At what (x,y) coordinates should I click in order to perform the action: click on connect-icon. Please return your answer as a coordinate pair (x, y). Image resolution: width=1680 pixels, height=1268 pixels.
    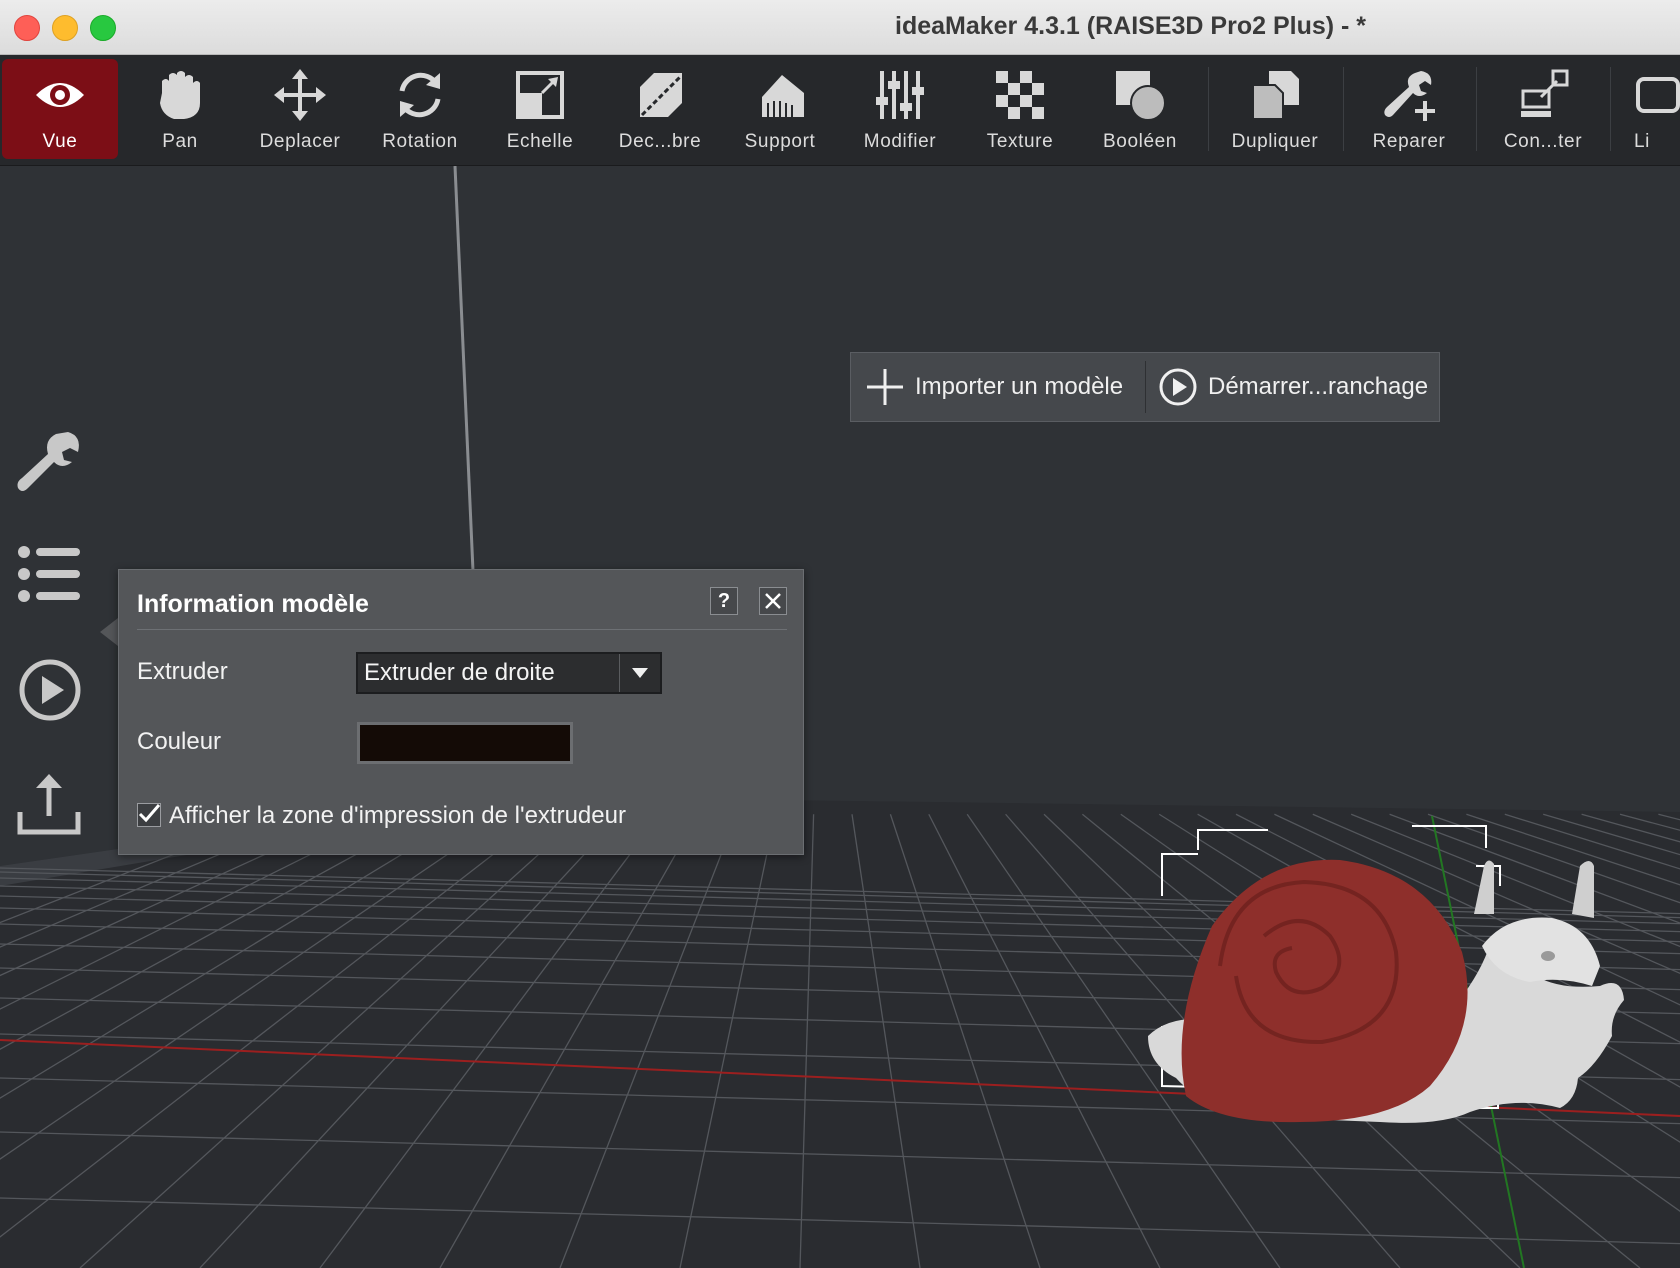
    Looking at the image, I should click on (1545, 93).